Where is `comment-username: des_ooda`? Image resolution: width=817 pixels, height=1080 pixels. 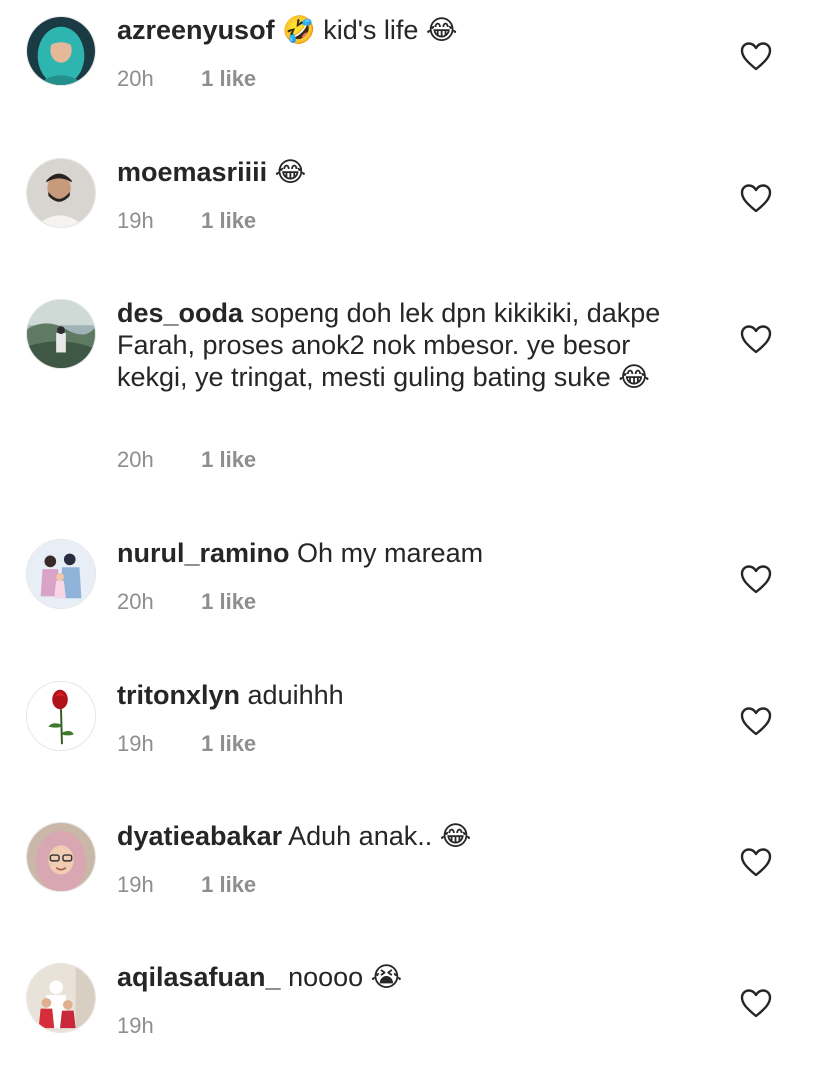
comment-username: des_ooda is located at coordinates (180, 313).